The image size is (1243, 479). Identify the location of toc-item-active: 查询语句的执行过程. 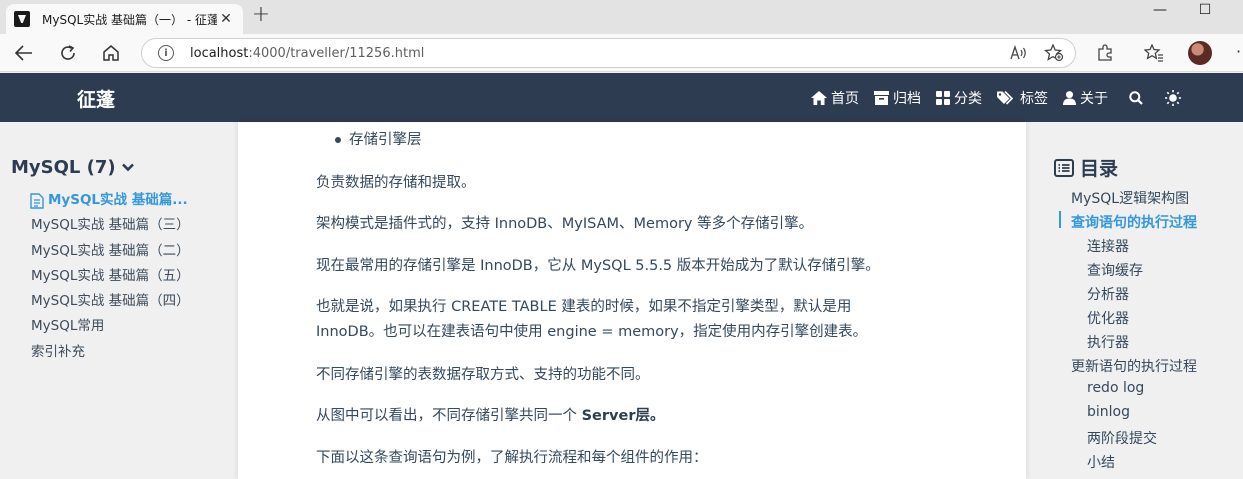
(1134, 222).